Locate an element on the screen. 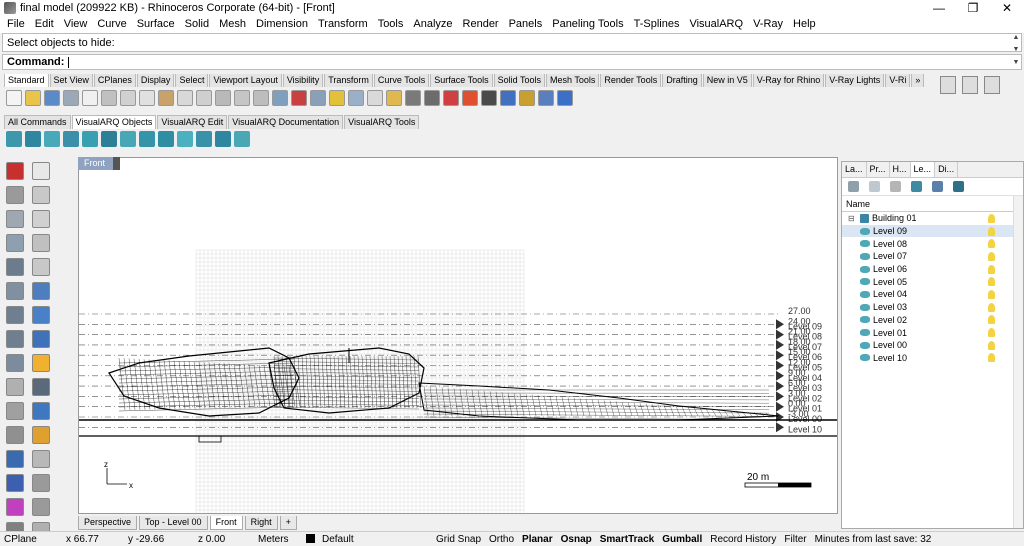  menu-item-8: Transform is located at coordinates (343, 24).